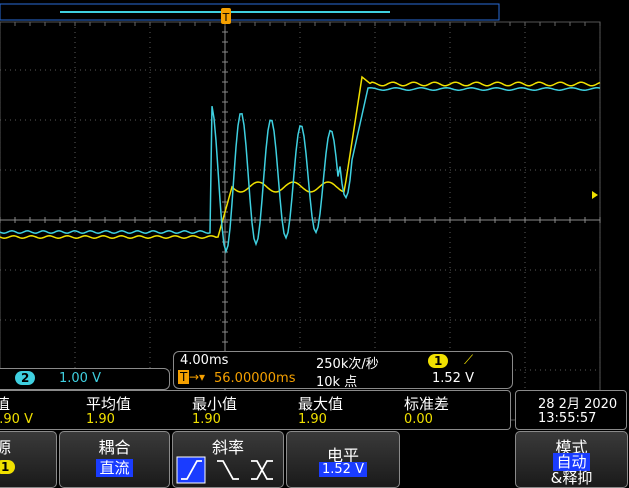 Image resolution: width=629 pixels, height=488 pixels. I want to click on source-title: 源, so click(6, 447).